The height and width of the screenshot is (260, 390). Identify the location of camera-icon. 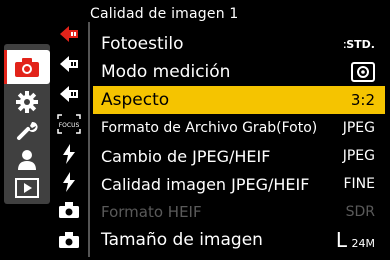
(27, 67).